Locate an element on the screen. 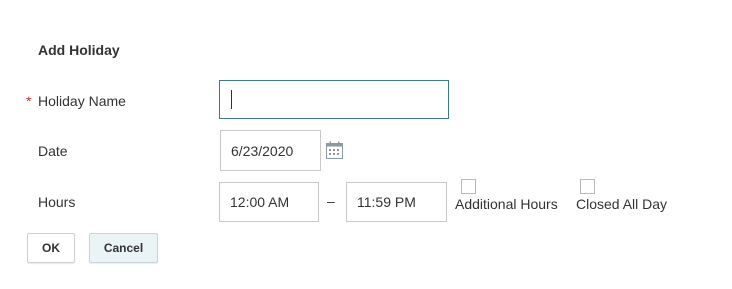 This screenshot has height=289, width=732. ok-button: OK is located at coordinates (51, 248).